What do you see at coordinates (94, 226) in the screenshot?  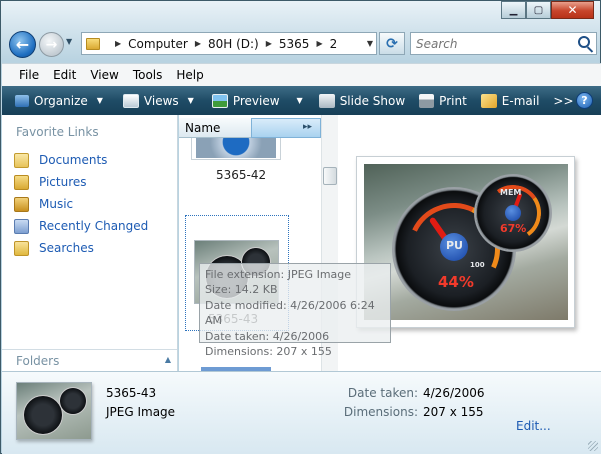 I see `sidebar-item-label: Recently Changed` at bounding box center [94, 226].